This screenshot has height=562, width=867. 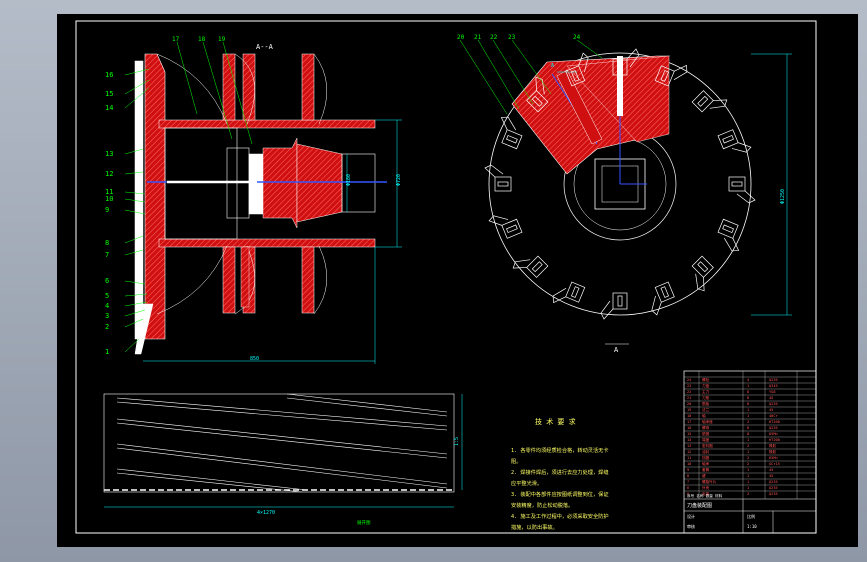 I want to click on note-line: 安装精度，防止松动脱落。, so click(x=542, y=505).